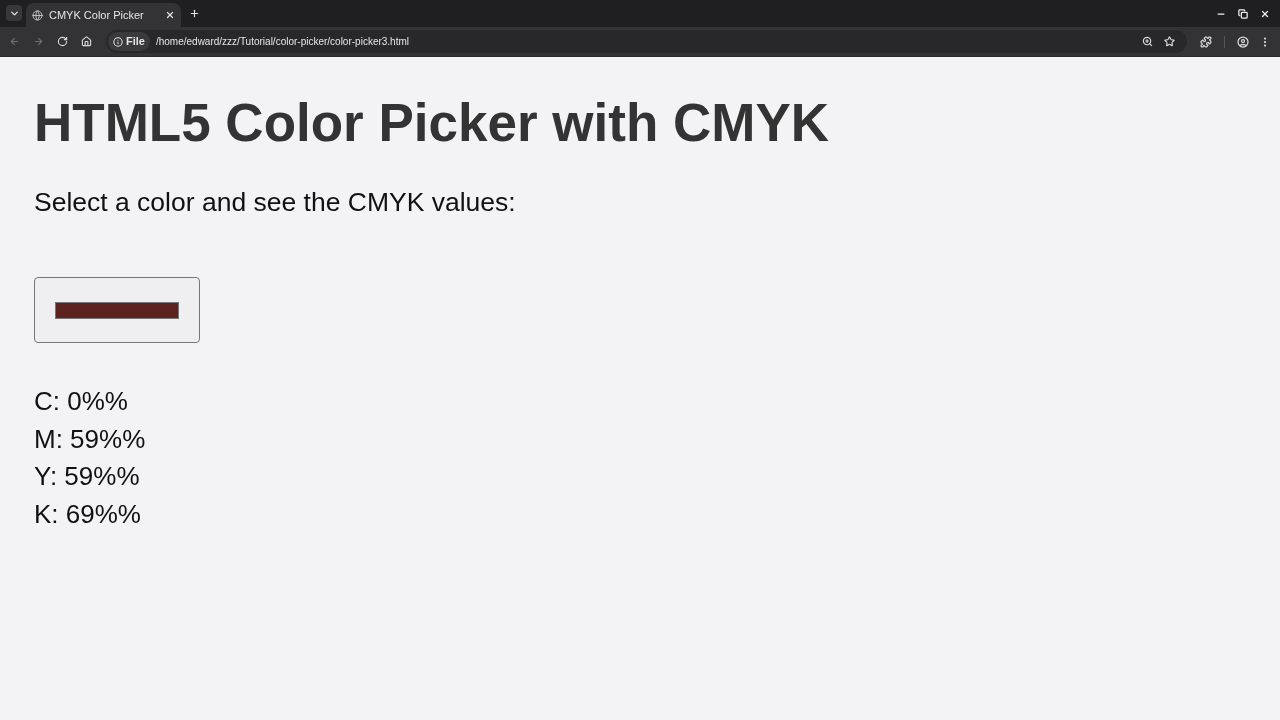  What do you see at coordinates (432, 123) in the screenshot?
I see `page-heading: HTML5 Color Picker with CMYK` at bounding box center [432, 123].